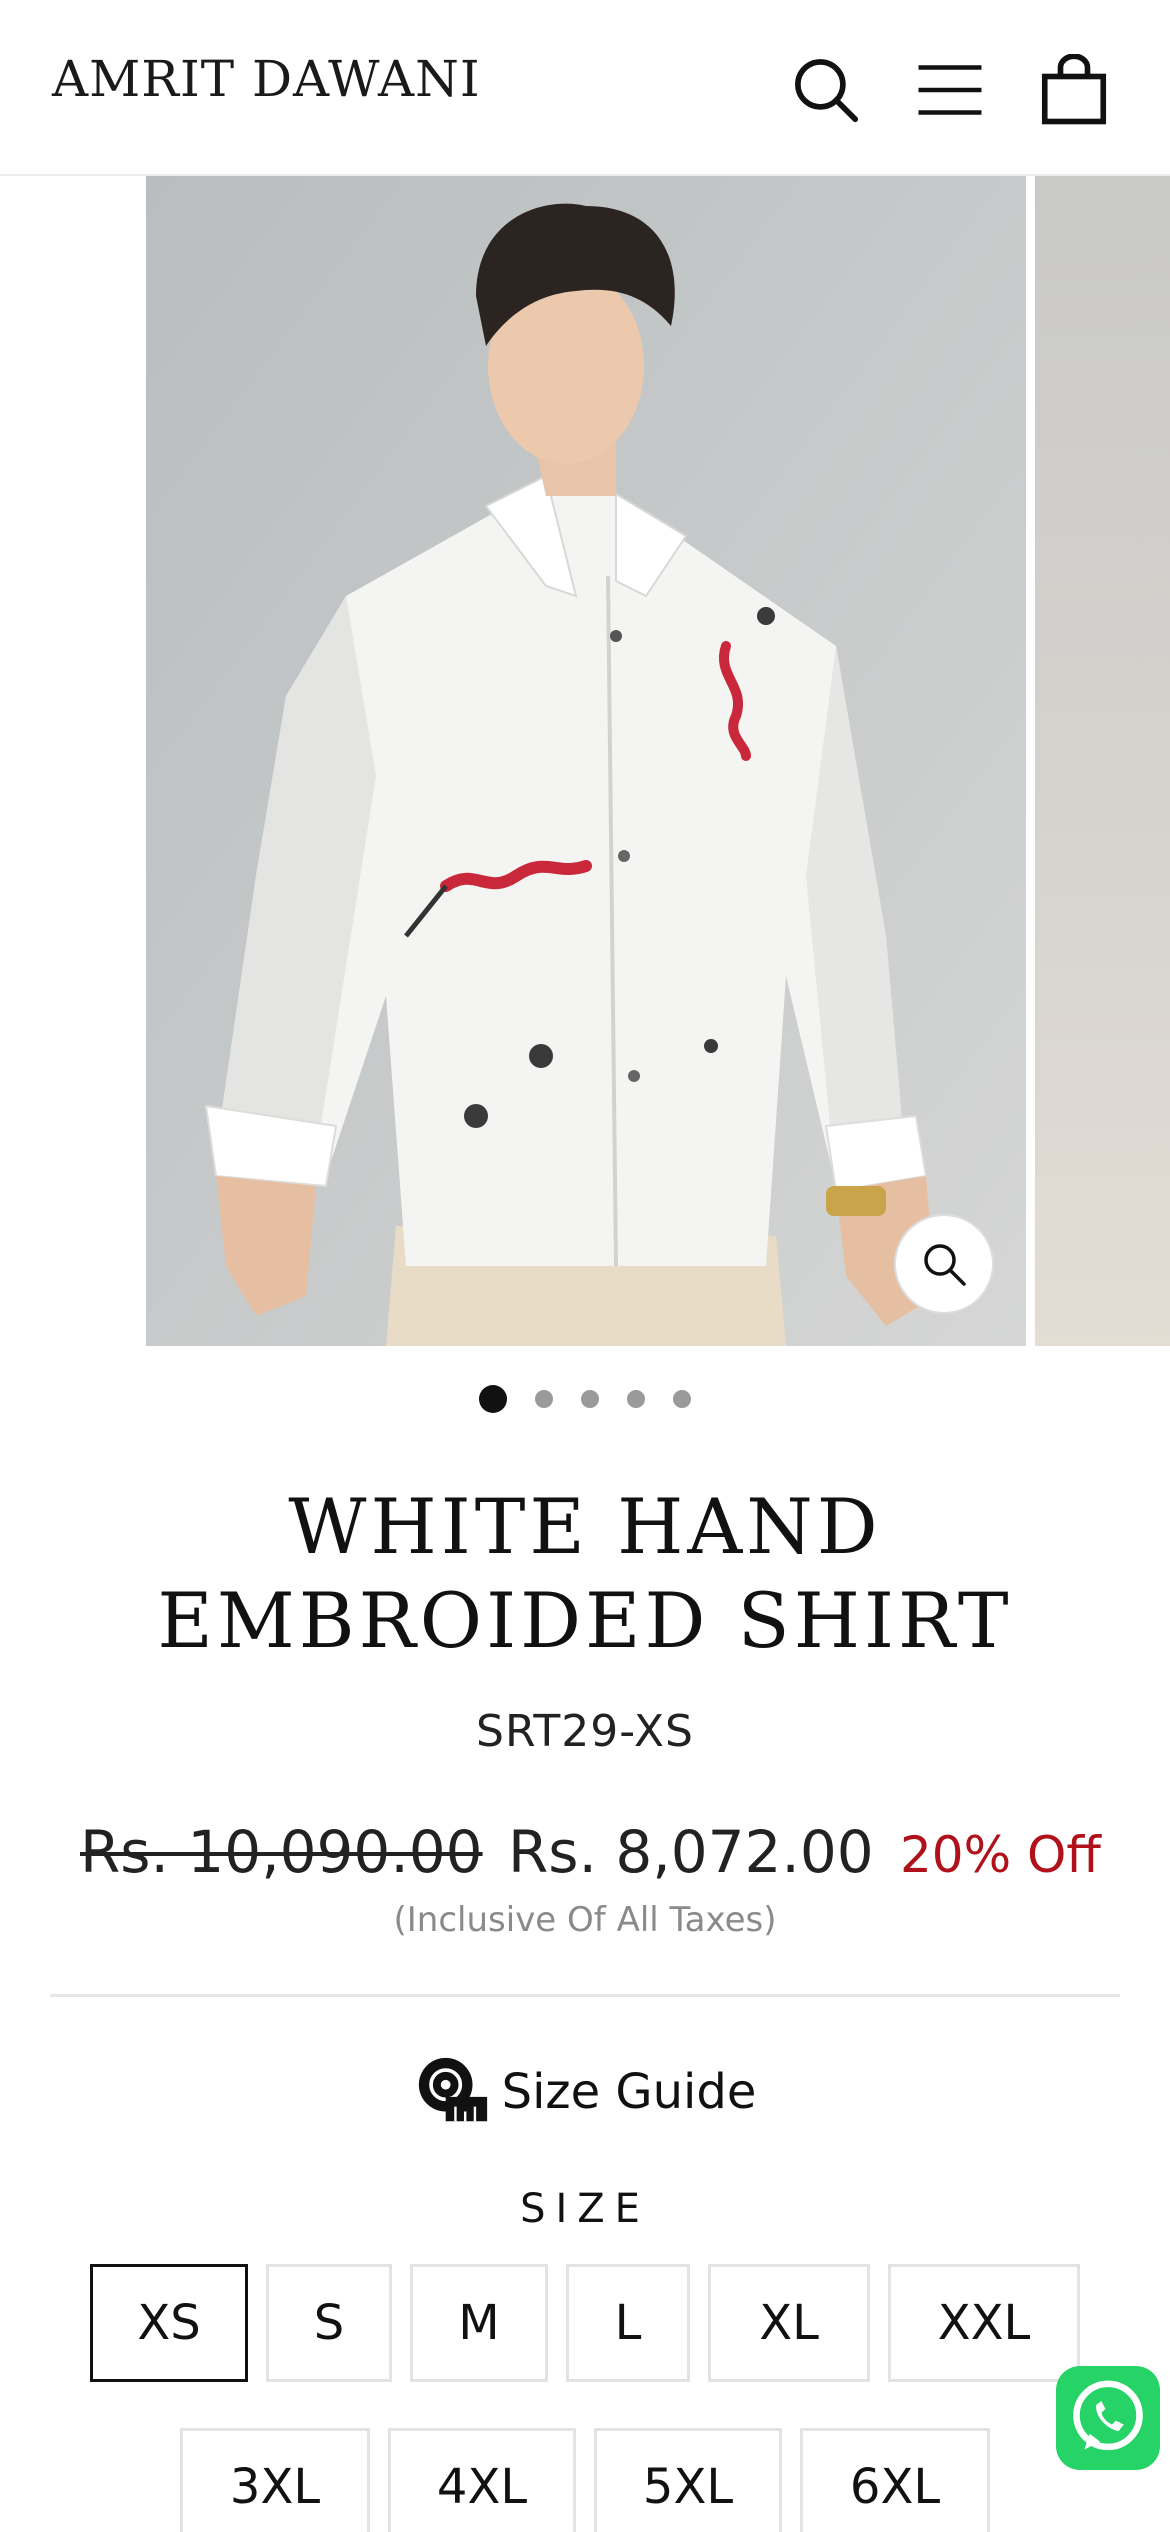 The height and width of the screenshot is (2532, 1170). Describe the element at coordinates (628, 2323) in the screenshot. I see `size-option-l: L` at that location.